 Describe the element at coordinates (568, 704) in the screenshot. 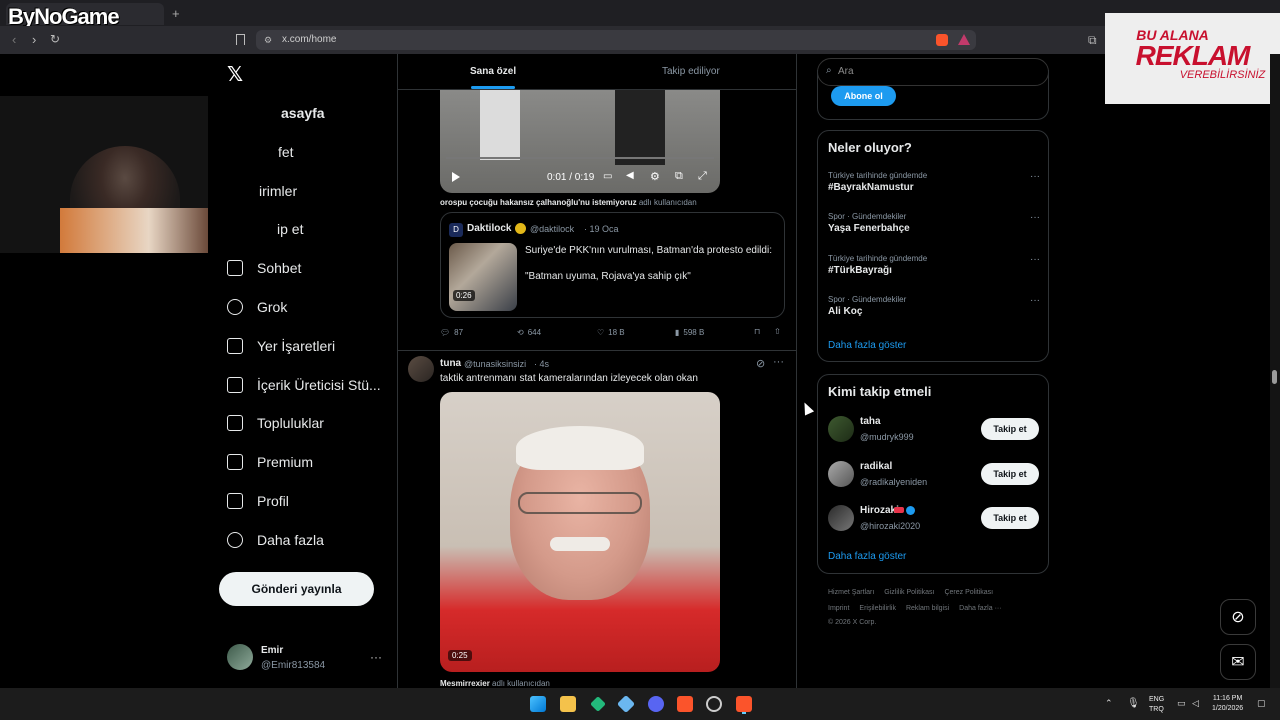

I see `file-explorer-icon` at that location.